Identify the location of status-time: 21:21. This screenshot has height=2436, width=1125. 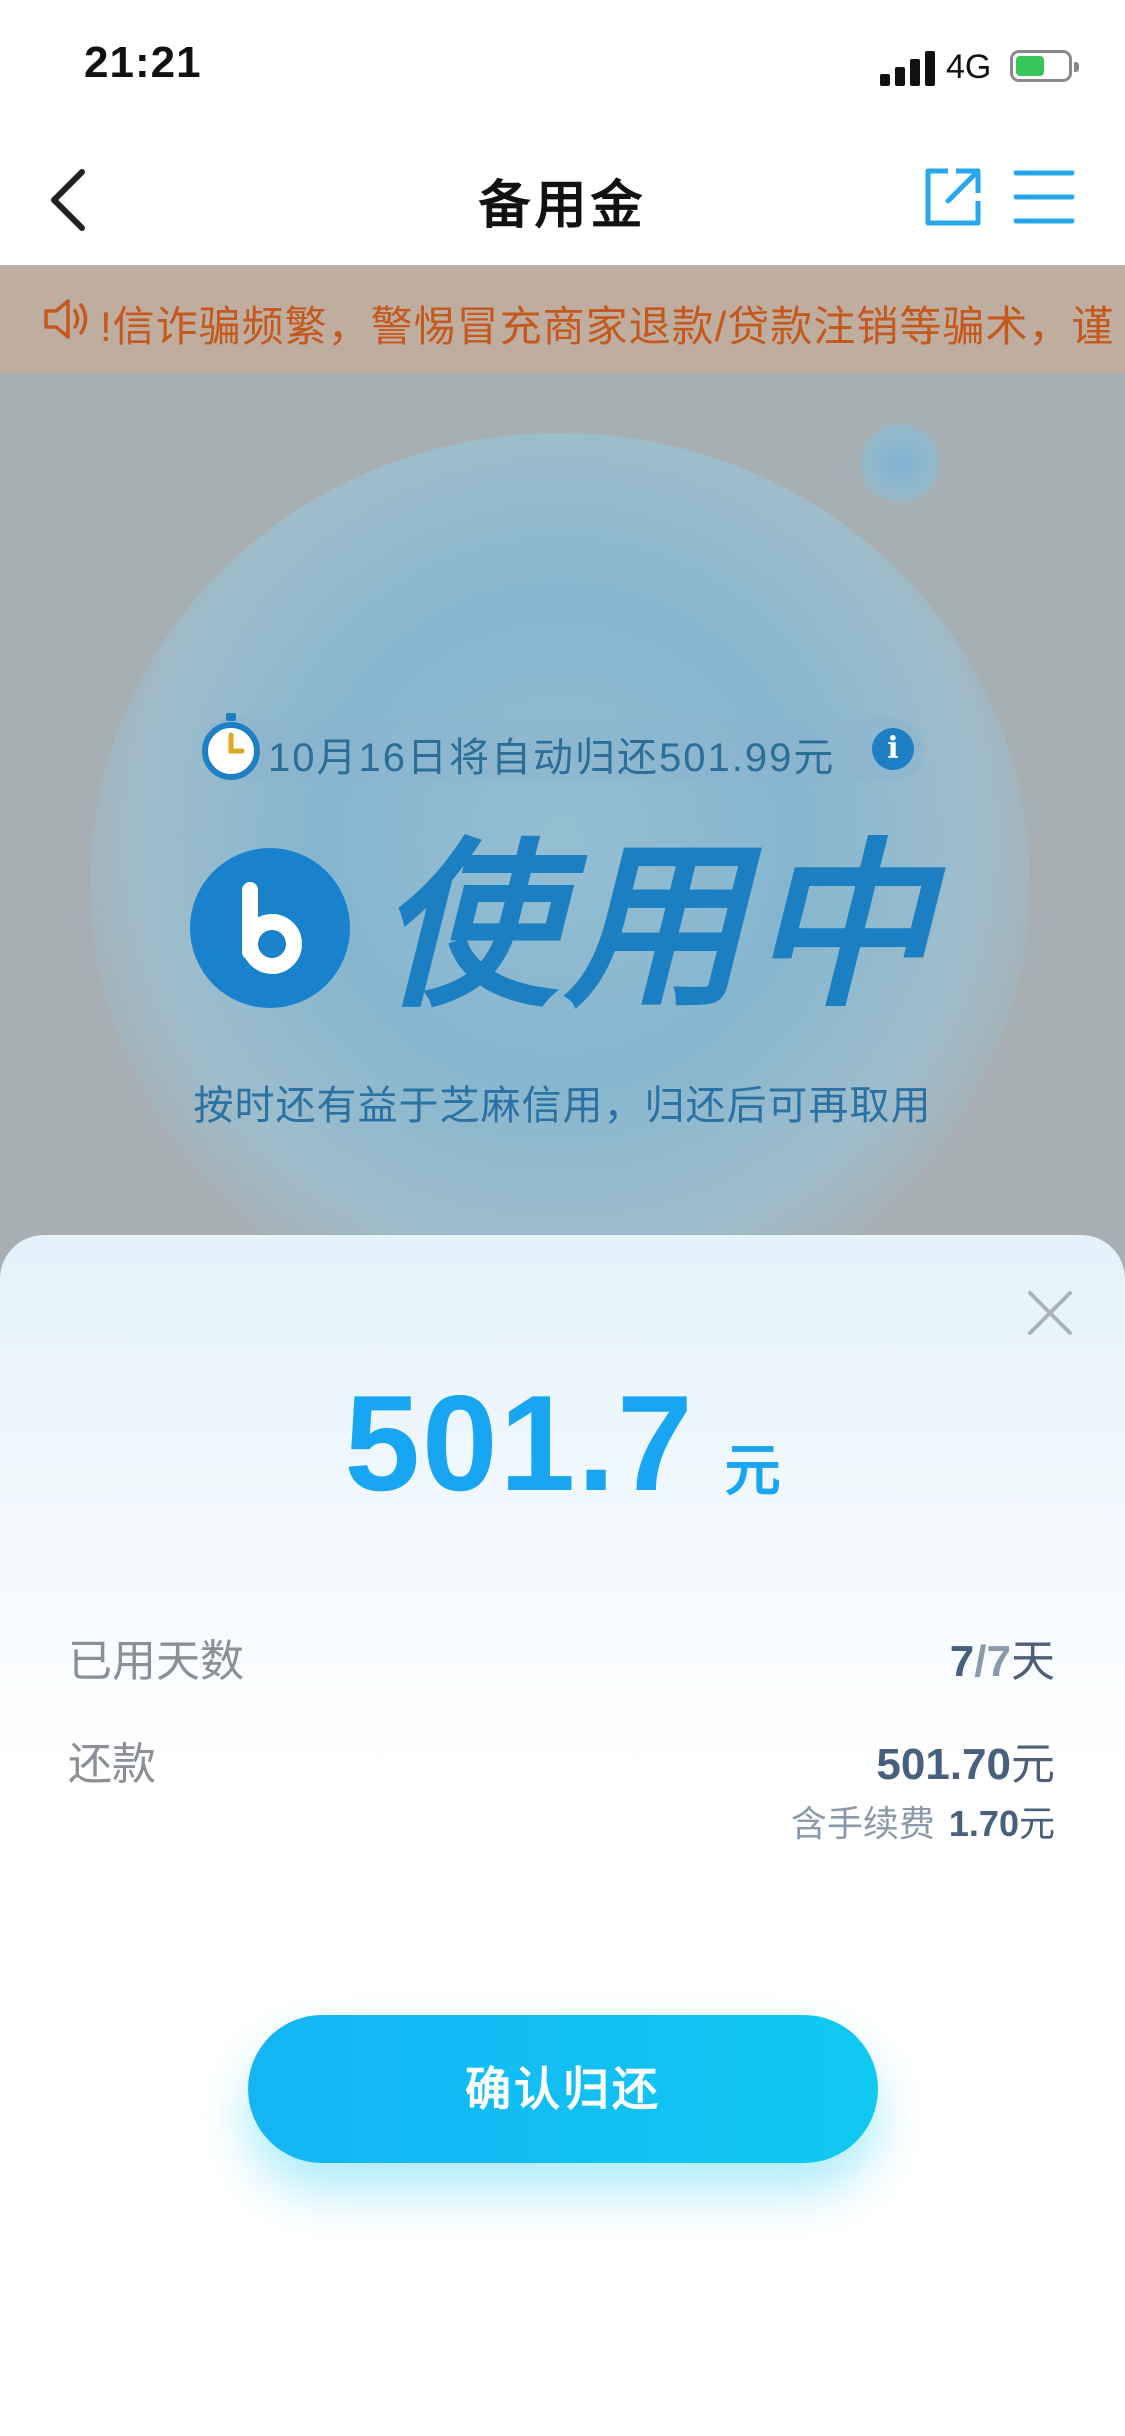
(143, 62).